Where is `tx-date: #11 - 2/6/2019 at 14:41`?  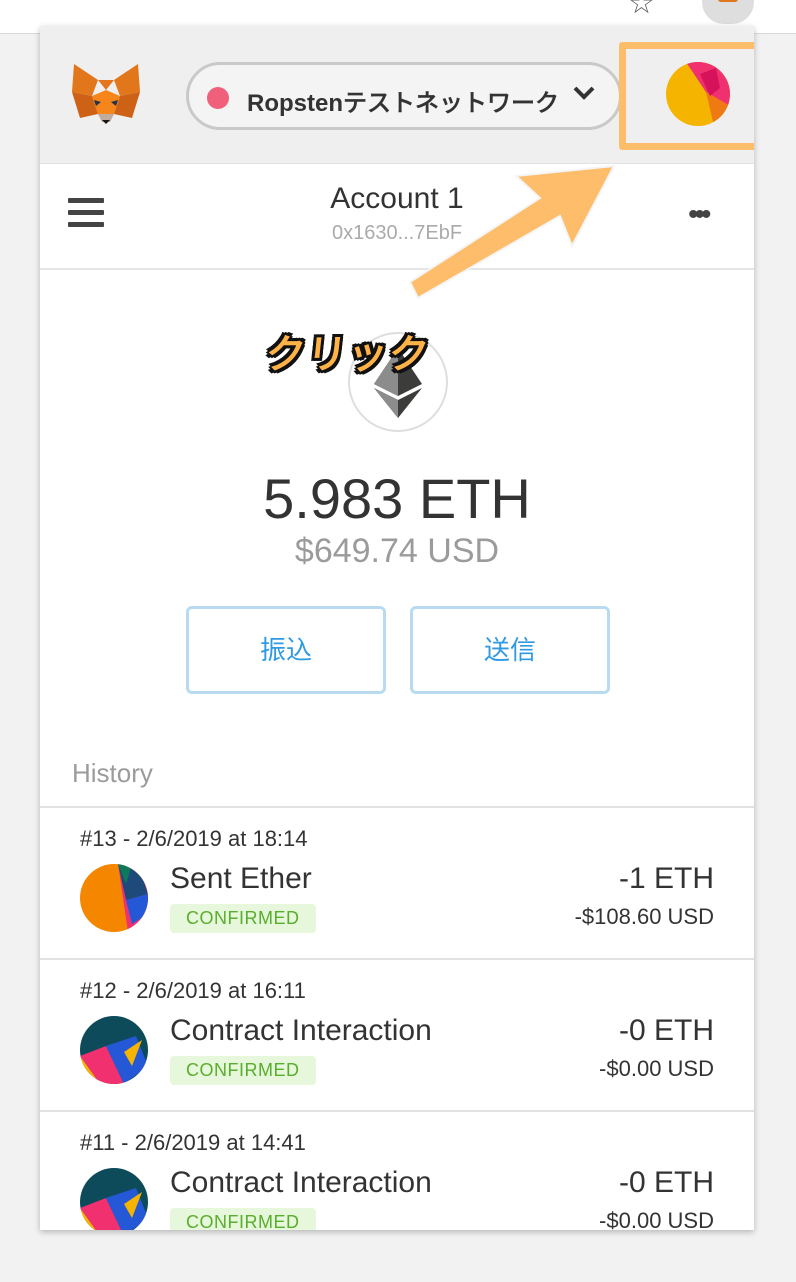
tx-date: #11 - 2/6/2019 at 14:41 is located at coordinates (193, 1142).